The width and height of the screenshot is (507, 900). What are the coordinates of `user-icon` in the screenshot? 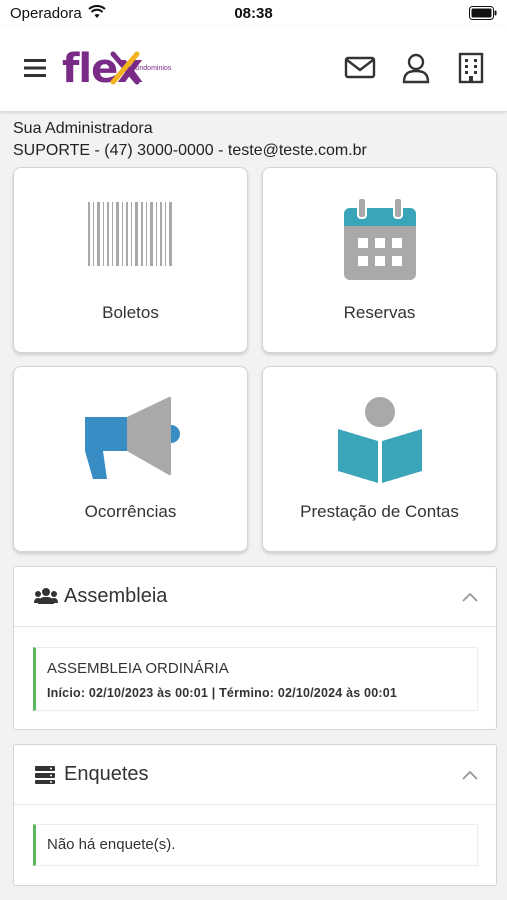 It's located at (416, 70).